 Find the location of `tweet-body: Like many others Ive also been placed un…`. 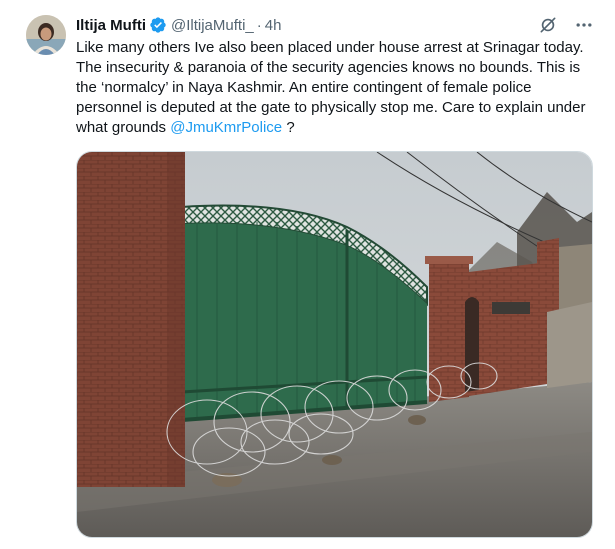

tweet-body: Like many others Ive also been placed un… is located at coordinates (331, 87).